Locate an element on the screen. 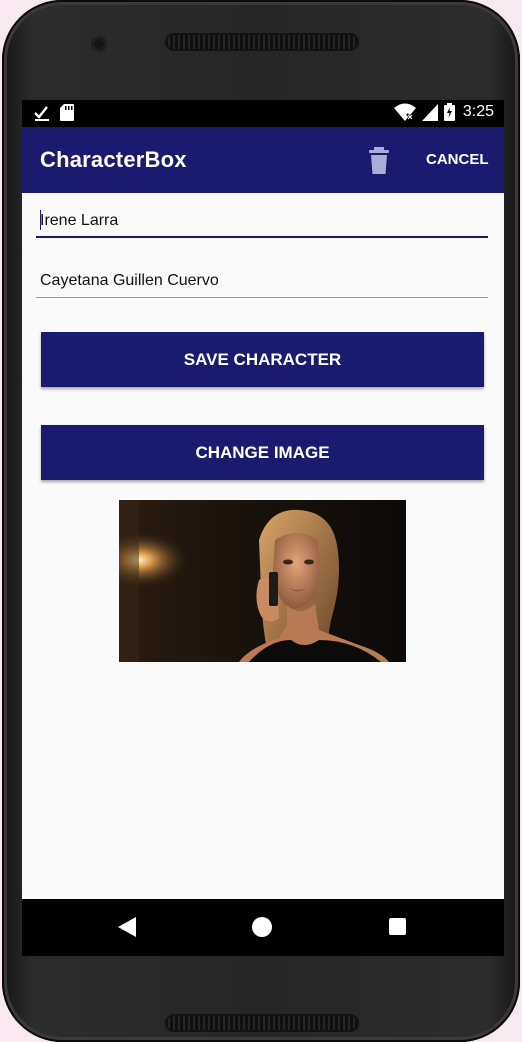 The width and height of the screenshot is (522, 1042). back-icon is located at coordinates (127, 927).